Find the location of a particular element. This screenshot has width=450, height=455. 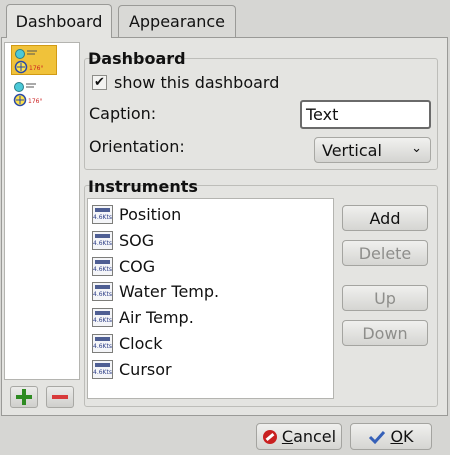

instruments-group-title: Instruments is located at coordinates (143, 186).